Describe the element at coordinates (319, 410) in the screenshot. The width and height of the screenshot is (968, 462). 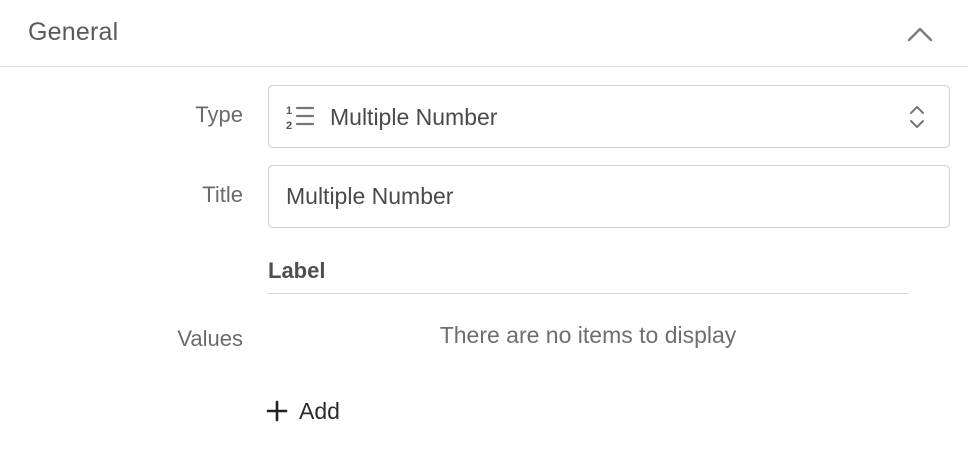
I see `add-label: Add` at that location.